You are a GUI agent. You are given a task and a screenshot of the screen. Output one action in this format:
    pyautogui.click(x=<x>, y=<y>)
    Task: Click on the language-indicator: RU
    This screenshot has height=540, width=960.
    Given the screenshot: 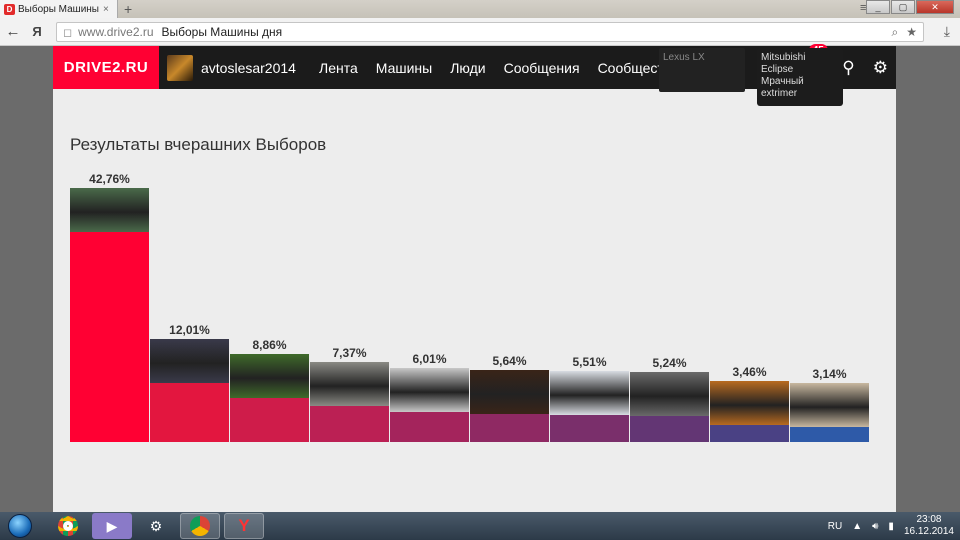 What is the action you would take?
    pyautogui.click(x=835, y=526)
    